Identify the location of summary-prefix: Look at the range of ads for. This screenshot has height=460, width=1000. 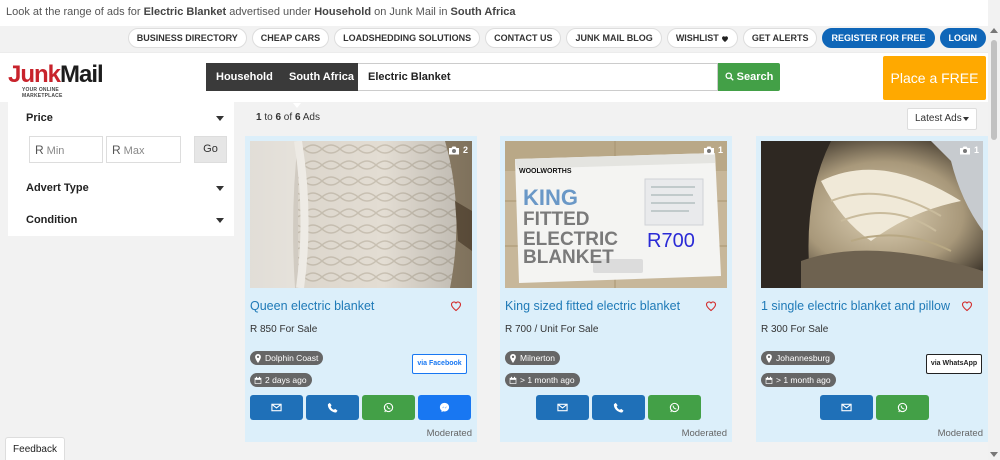
(75, 12).